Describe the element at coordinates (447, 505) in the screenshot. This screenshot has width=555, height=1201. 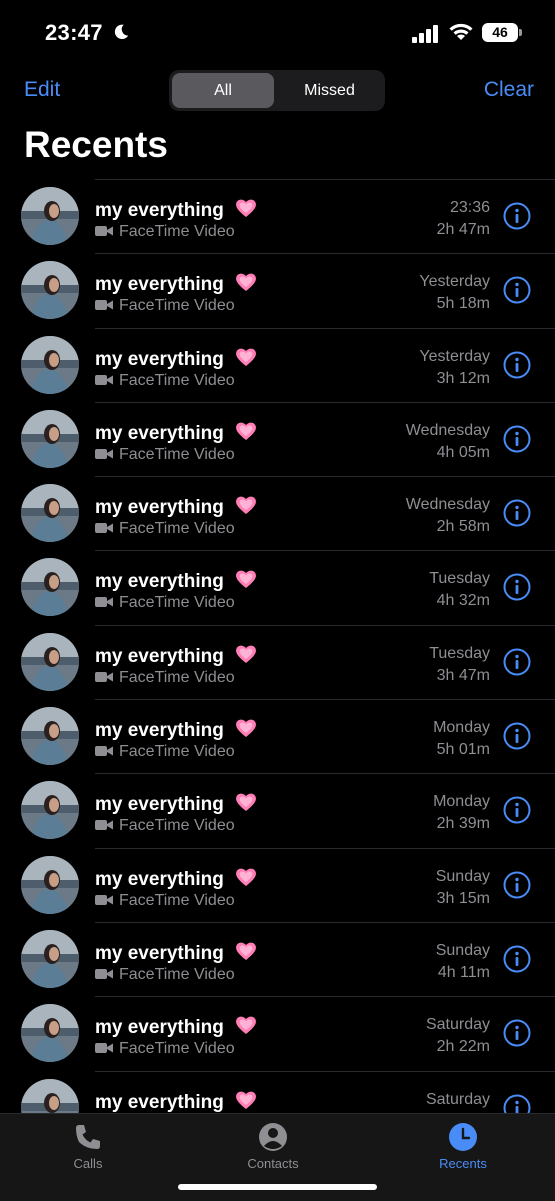
I see `call-time: Wednesday` at that location.